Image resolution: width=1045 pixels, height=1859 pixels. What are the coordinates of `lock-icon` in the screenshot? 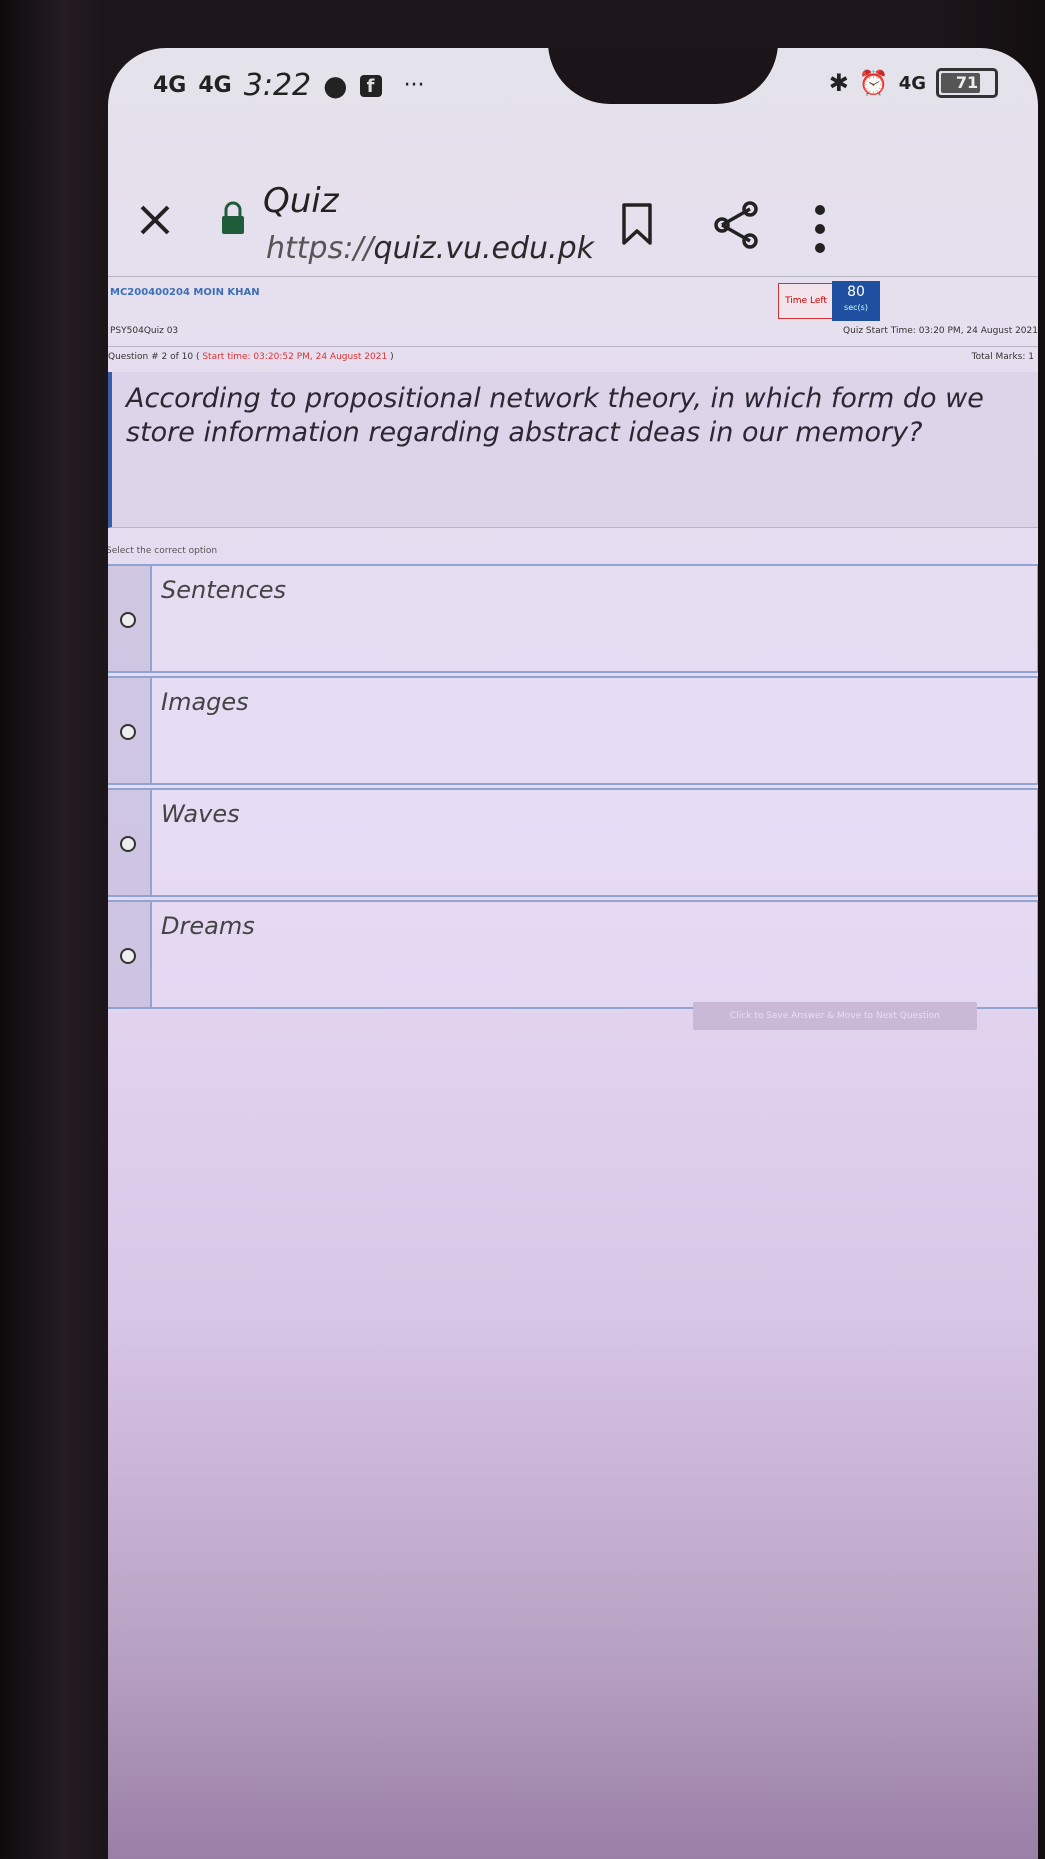 It's located at (233, 217).